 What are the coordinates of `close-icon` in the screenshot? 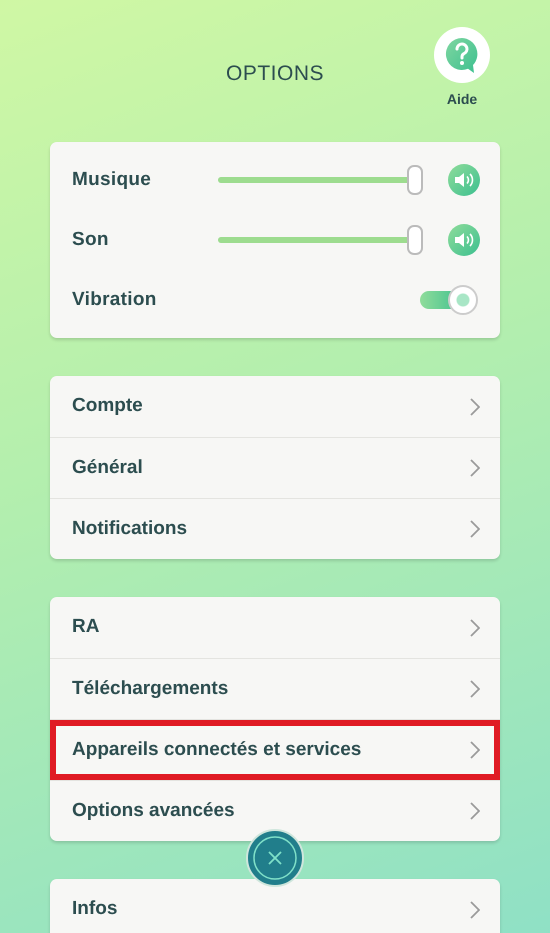 It's located at (275, 858).